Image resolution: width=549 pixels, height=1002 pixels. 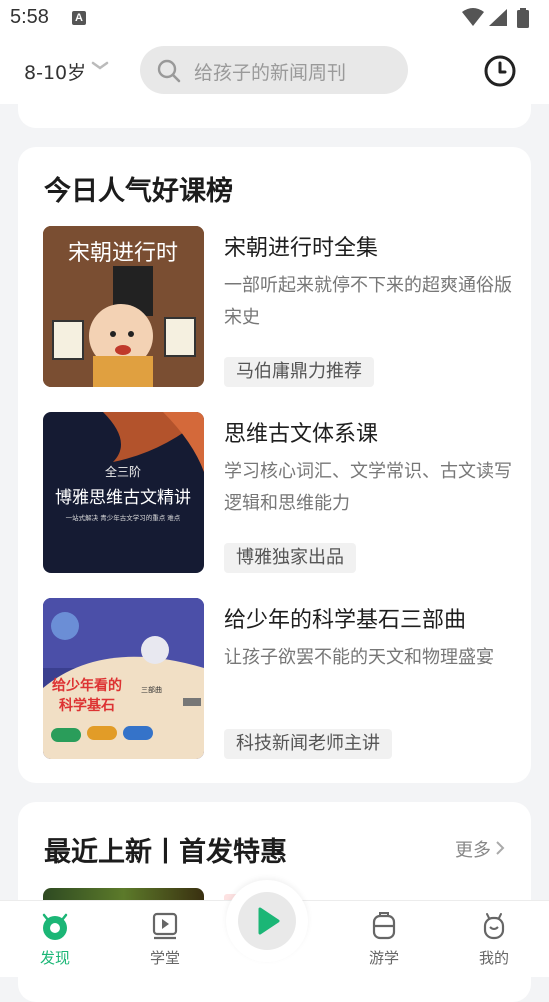 What do you see at coordinates (87, 685) in the screenshot?
I see `cover-title-line1: 给少年看的` at bounding box center [87, 685].